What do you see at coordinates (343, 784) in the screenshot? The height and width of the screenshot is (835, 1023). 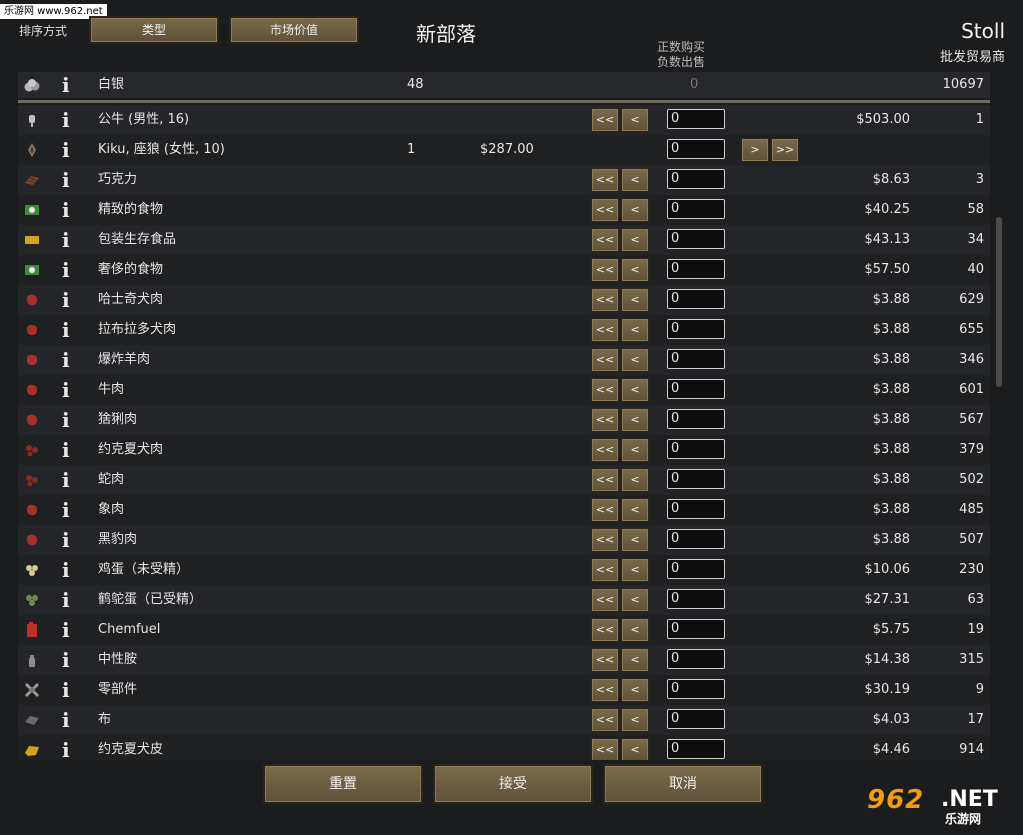 I see `reset-button: 重置` at bounding box center [343, 784].